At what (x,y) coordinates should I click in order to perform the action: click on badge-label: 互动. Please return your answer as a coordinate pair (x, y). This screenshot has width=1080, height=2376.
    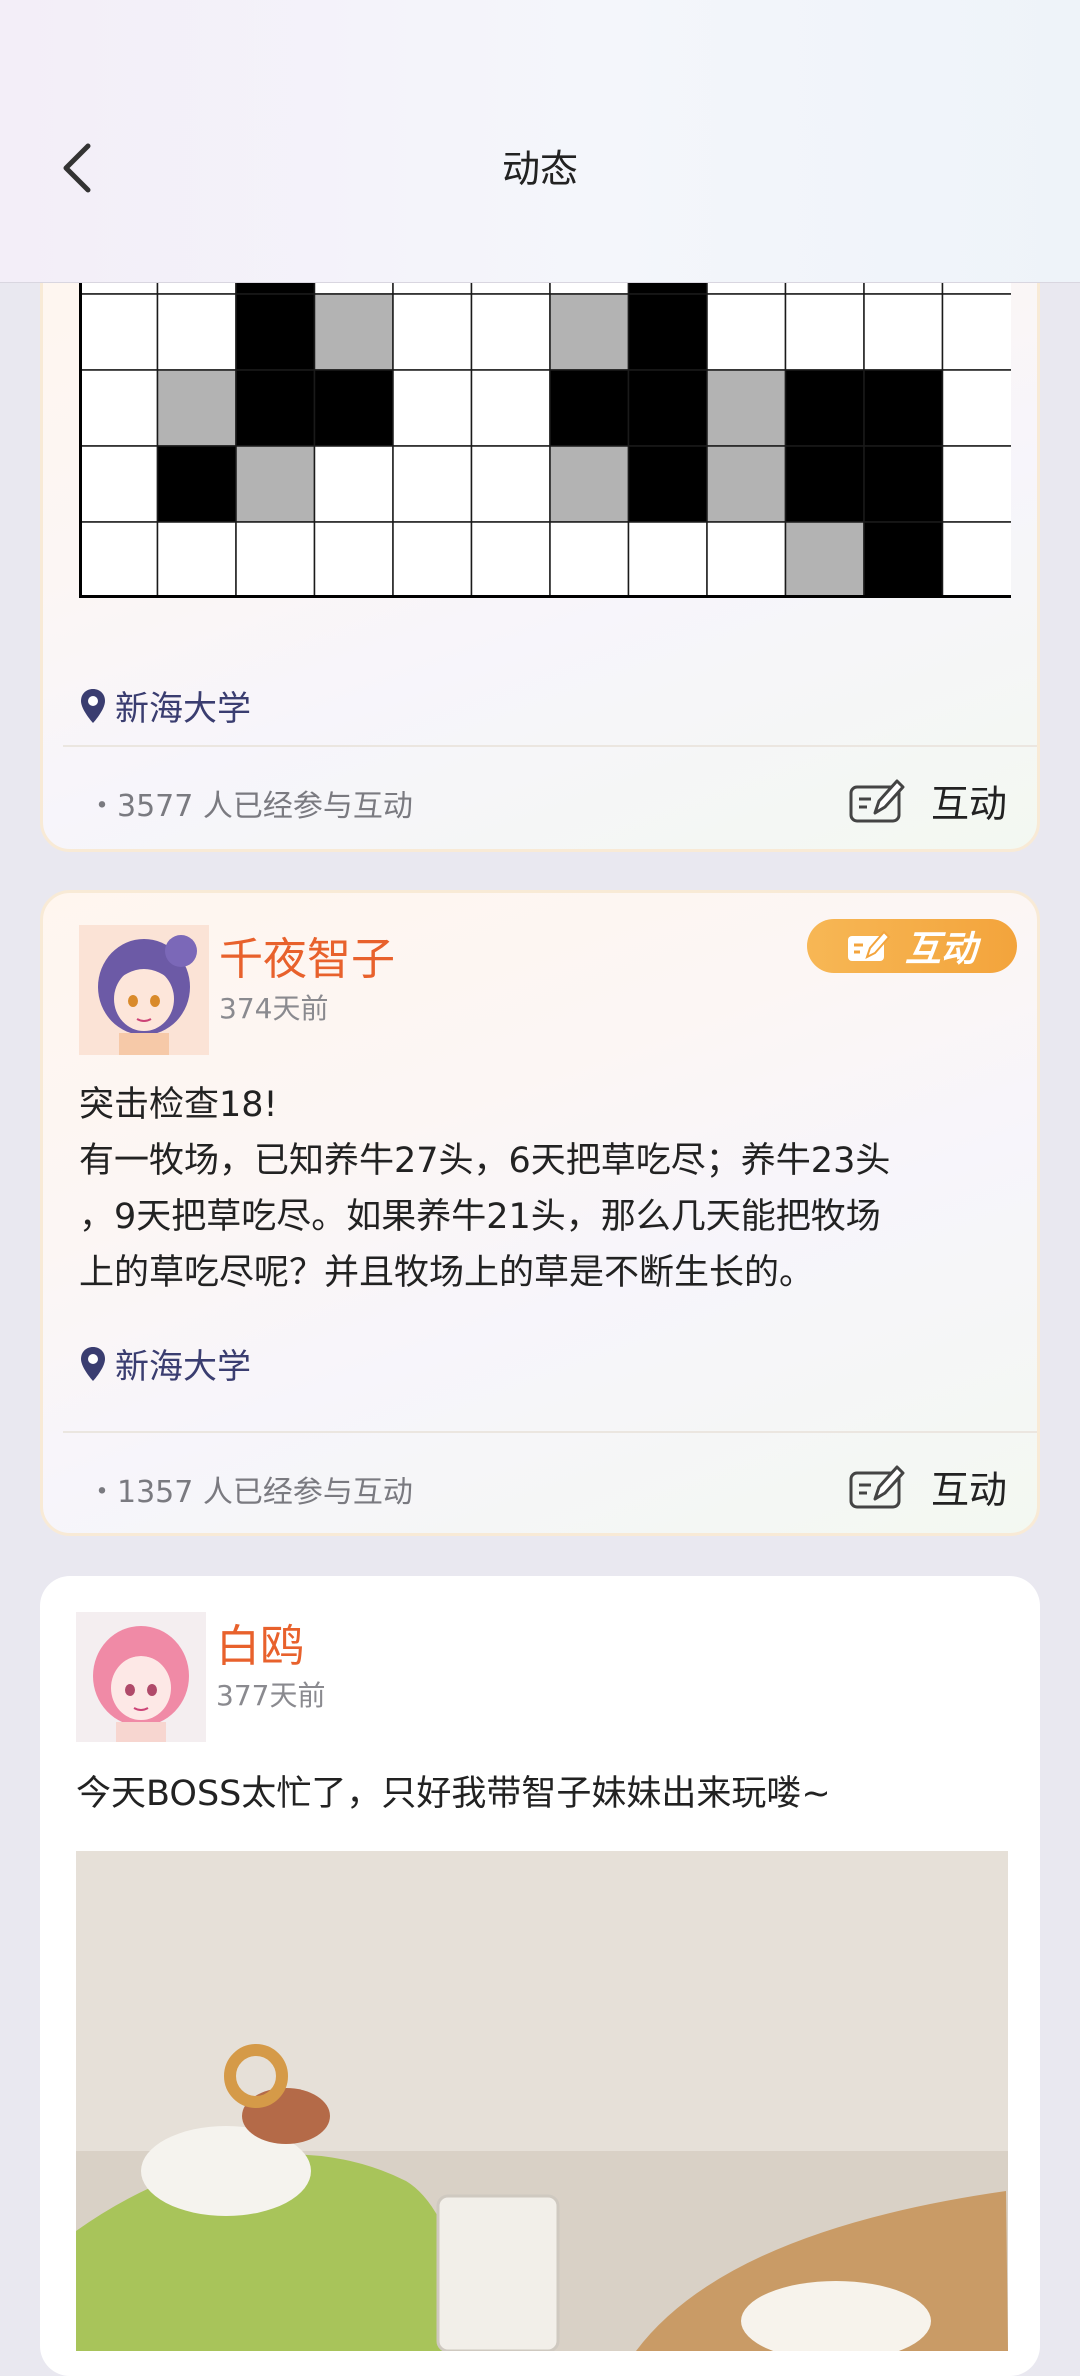
    Looking at the image, I should click on (940, 949).